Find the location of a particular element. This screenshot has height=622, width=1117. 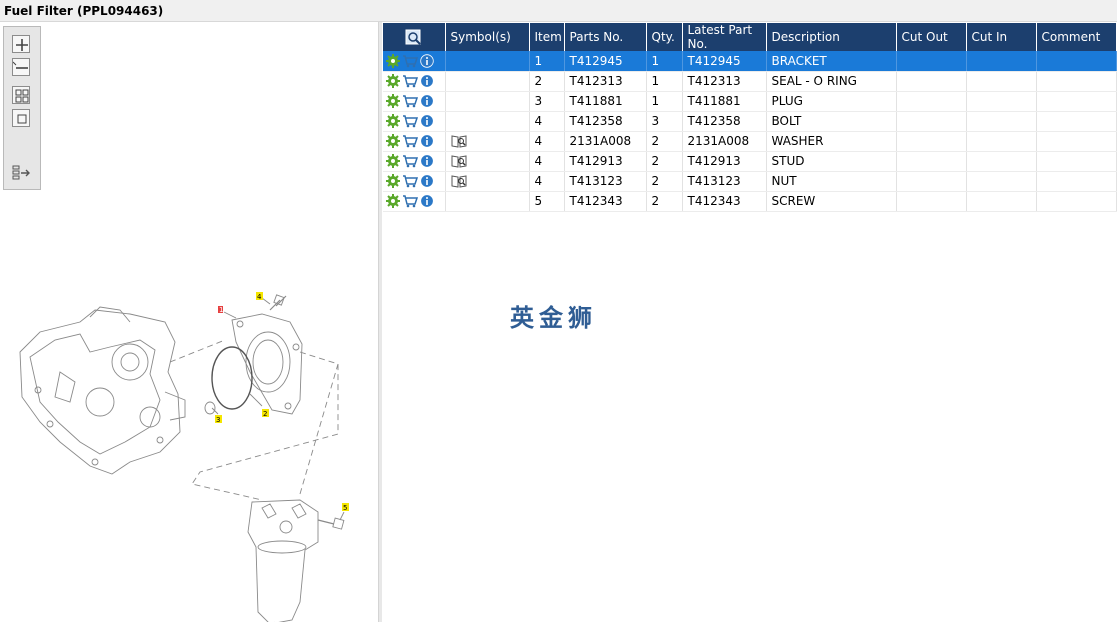

callout-4-label: 4 is located at coordinates (259, 297).